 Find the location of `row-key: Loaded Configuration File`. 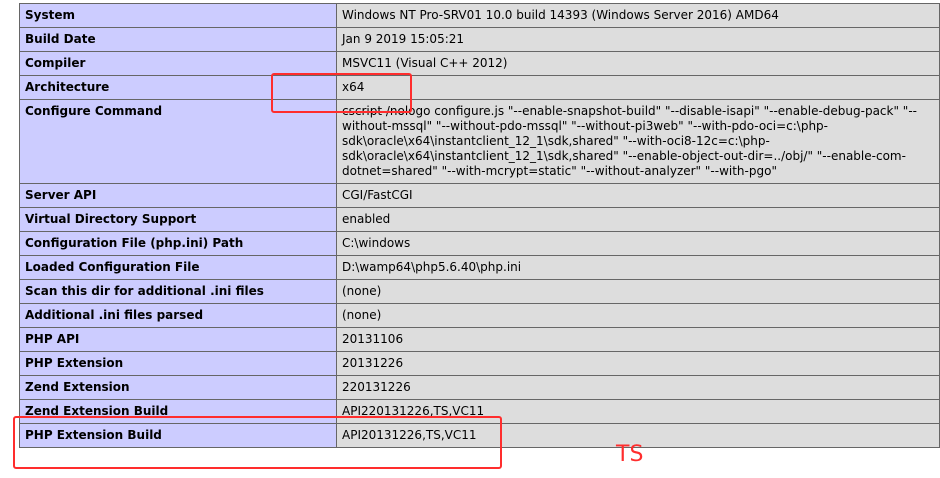

row-key: Loaded Configuration File is located at coordinates (178, 267).